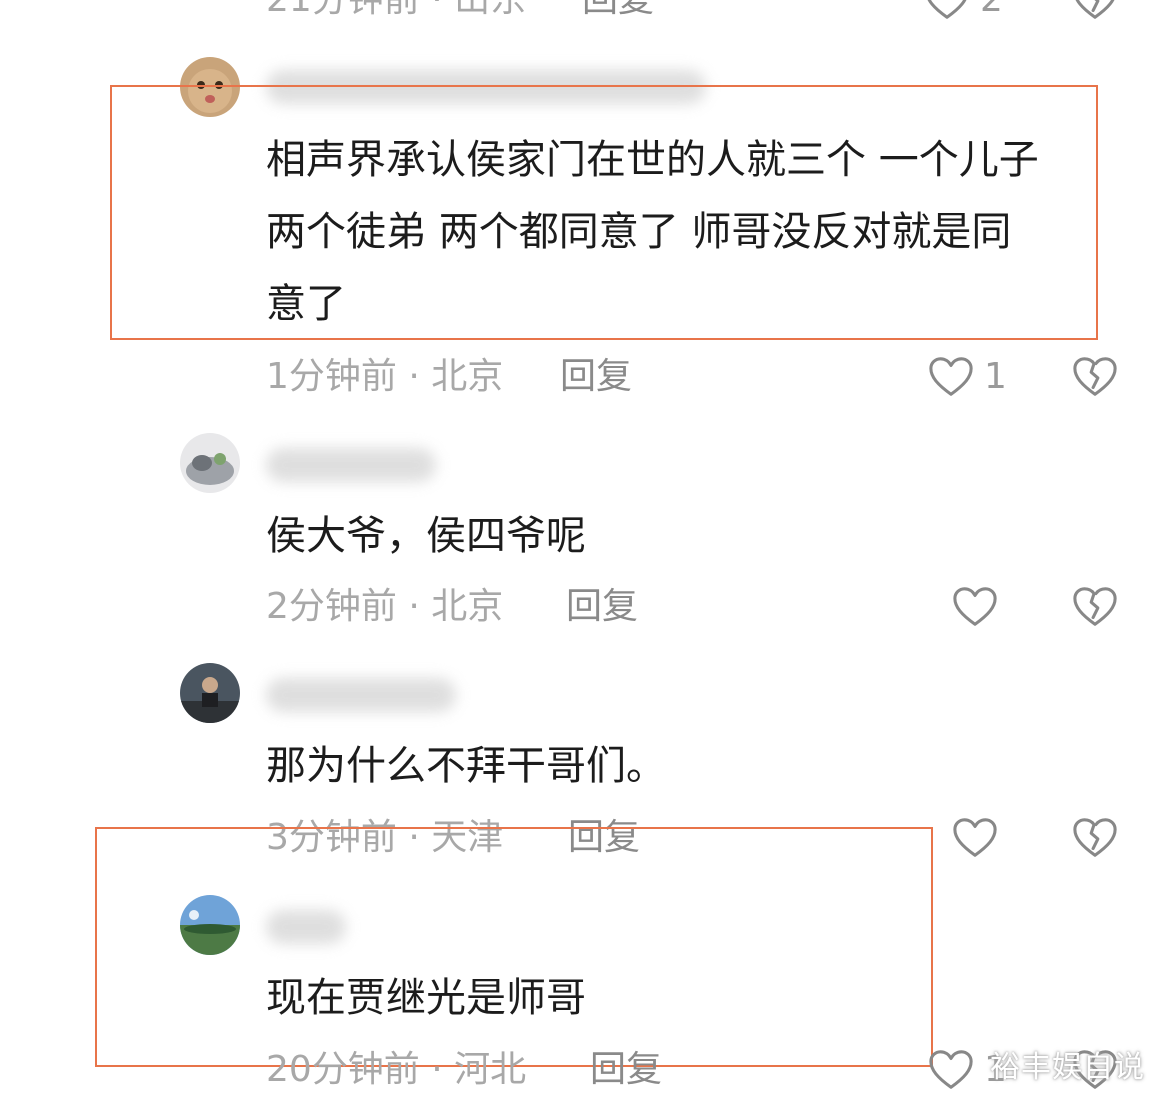 This screenshot has height=1098, width=1170. Describe the element at coordinates (995, 376) in the screenshot. I see `like-count: 1` at that location.